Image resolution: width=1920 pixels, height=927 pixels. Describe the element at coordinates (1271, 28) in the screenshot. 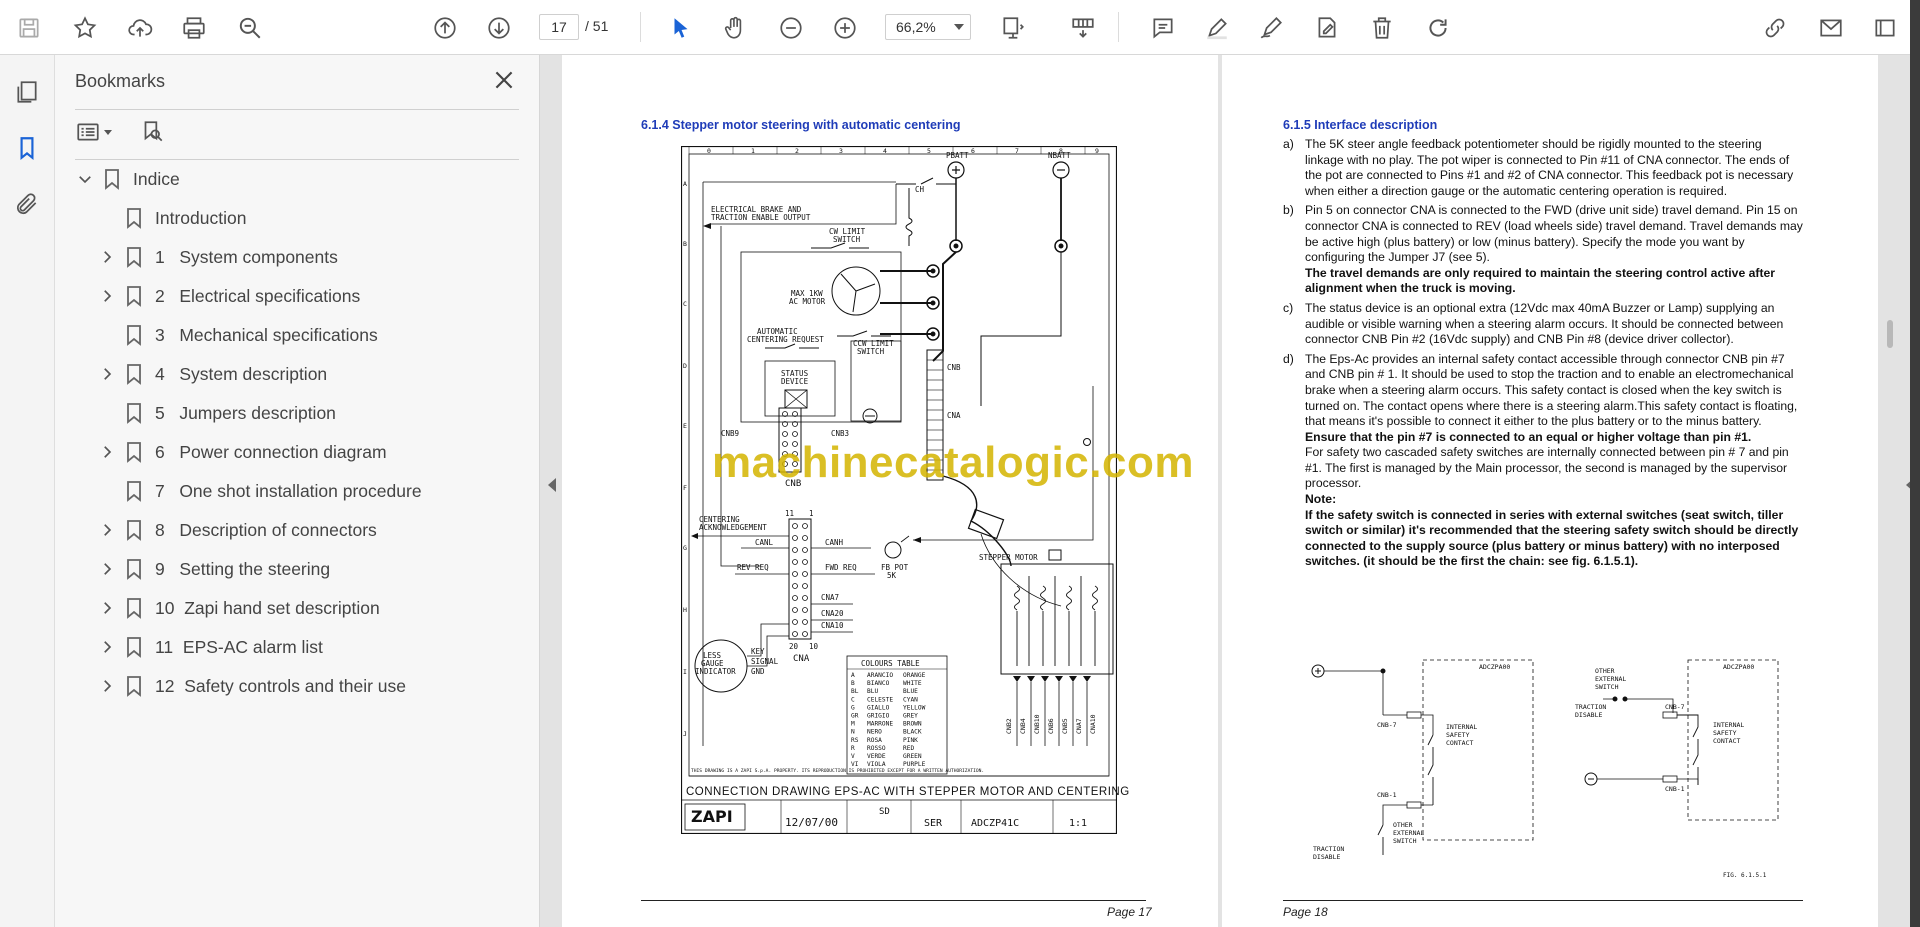

I see `sign-icon` at that location.